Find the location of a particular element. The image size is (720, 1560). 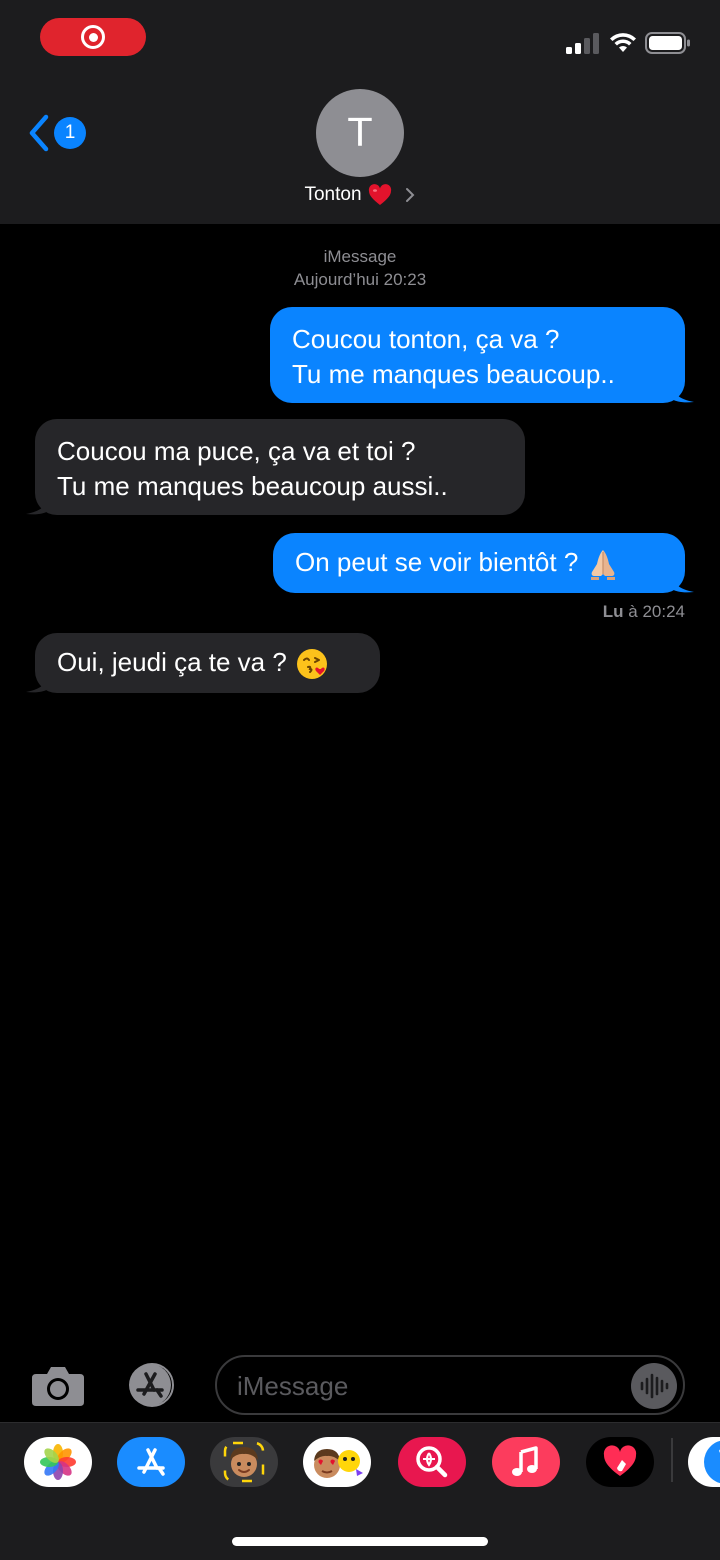

music-app-button is located at coordinates (526, 1462).